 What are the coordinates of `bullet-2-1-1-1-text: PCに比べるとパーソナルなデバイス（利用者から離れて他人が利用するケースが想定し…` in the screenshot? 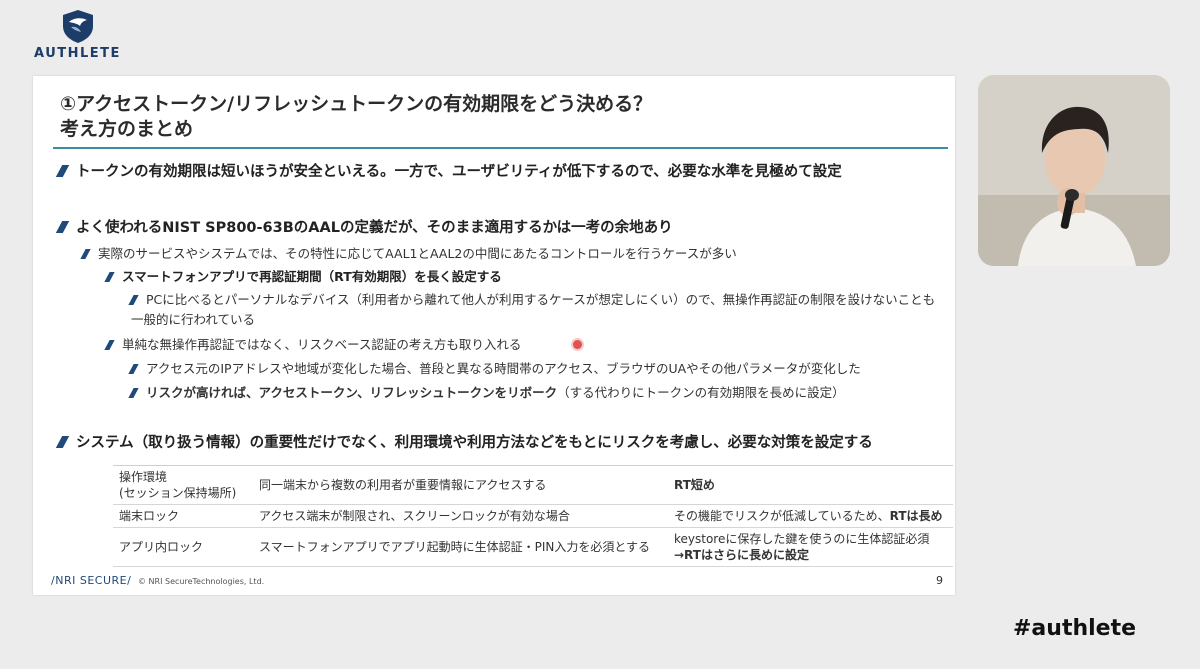 It's located at (533, 309).